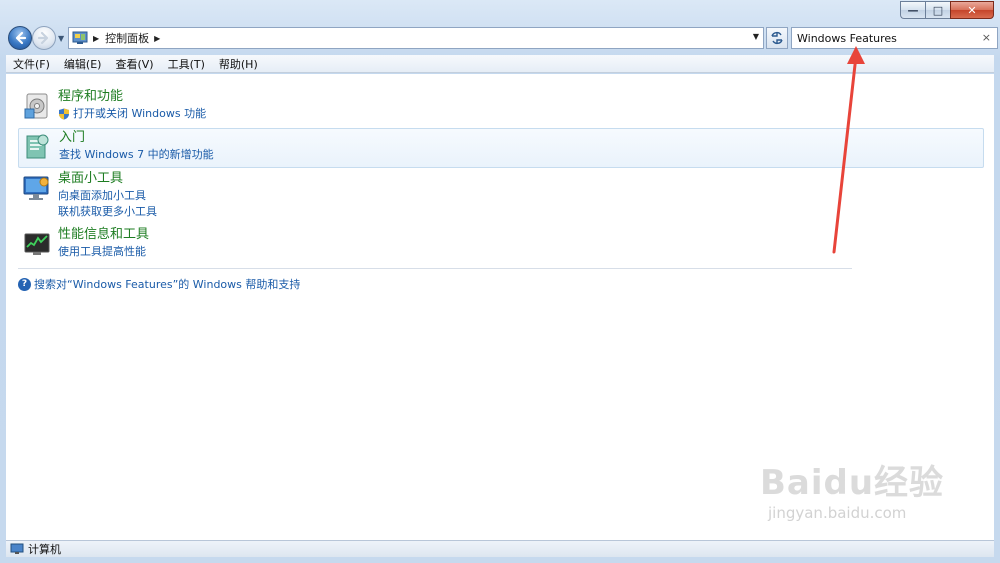 The height and width of the screenshot is (563, 1000). What do you see at coordinates (501, 194) in the screenshot?
I see `result-desktop-gadgets: 桌面小工具 向桌面添加小工具 联机获取更多小工具` at bounding box center [501, 194].